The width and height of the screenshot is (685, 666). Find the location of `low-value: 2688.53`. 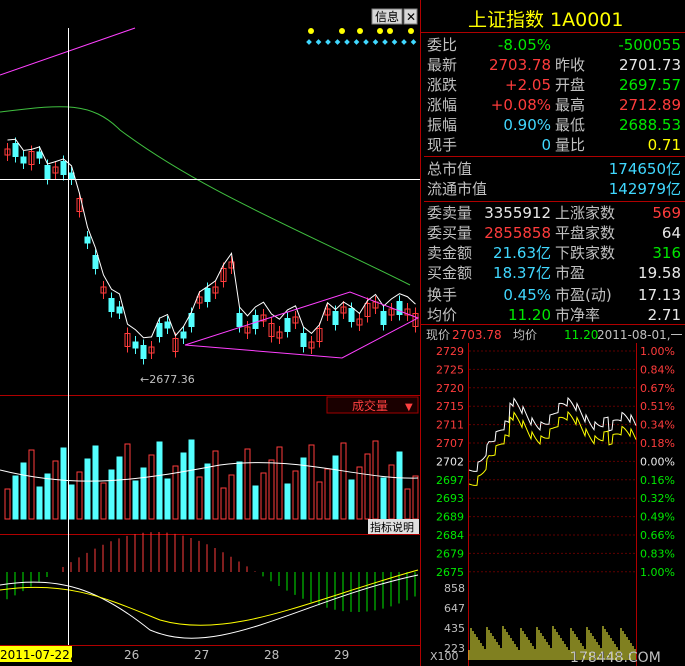

low-value: 2688.53 is located at coordinates (649, 125).